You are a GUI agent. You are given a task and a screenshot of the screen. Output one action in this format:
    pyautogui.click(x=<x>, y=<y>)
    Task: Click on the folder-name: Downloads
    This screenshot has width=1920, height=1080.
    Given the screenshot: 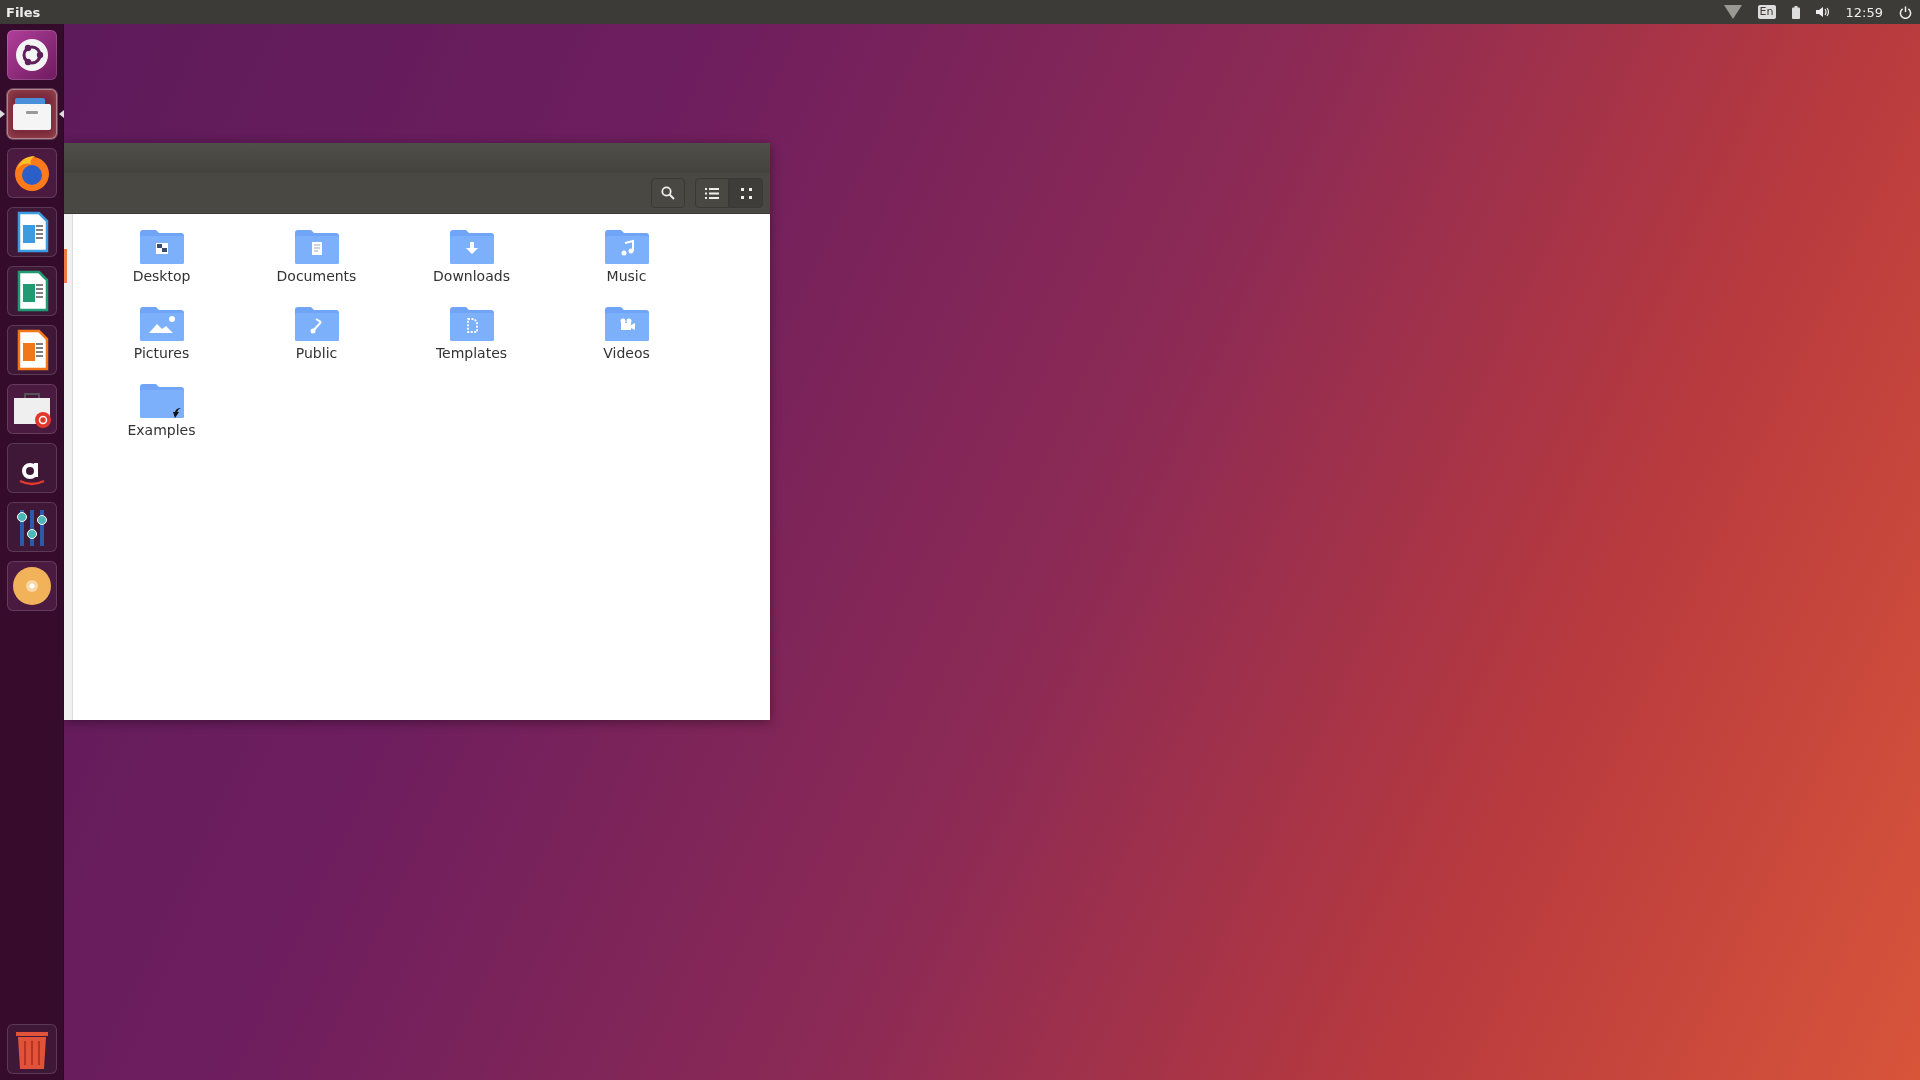 What is the action you would take?
    pyautogui.click(x=471, y=276)
    